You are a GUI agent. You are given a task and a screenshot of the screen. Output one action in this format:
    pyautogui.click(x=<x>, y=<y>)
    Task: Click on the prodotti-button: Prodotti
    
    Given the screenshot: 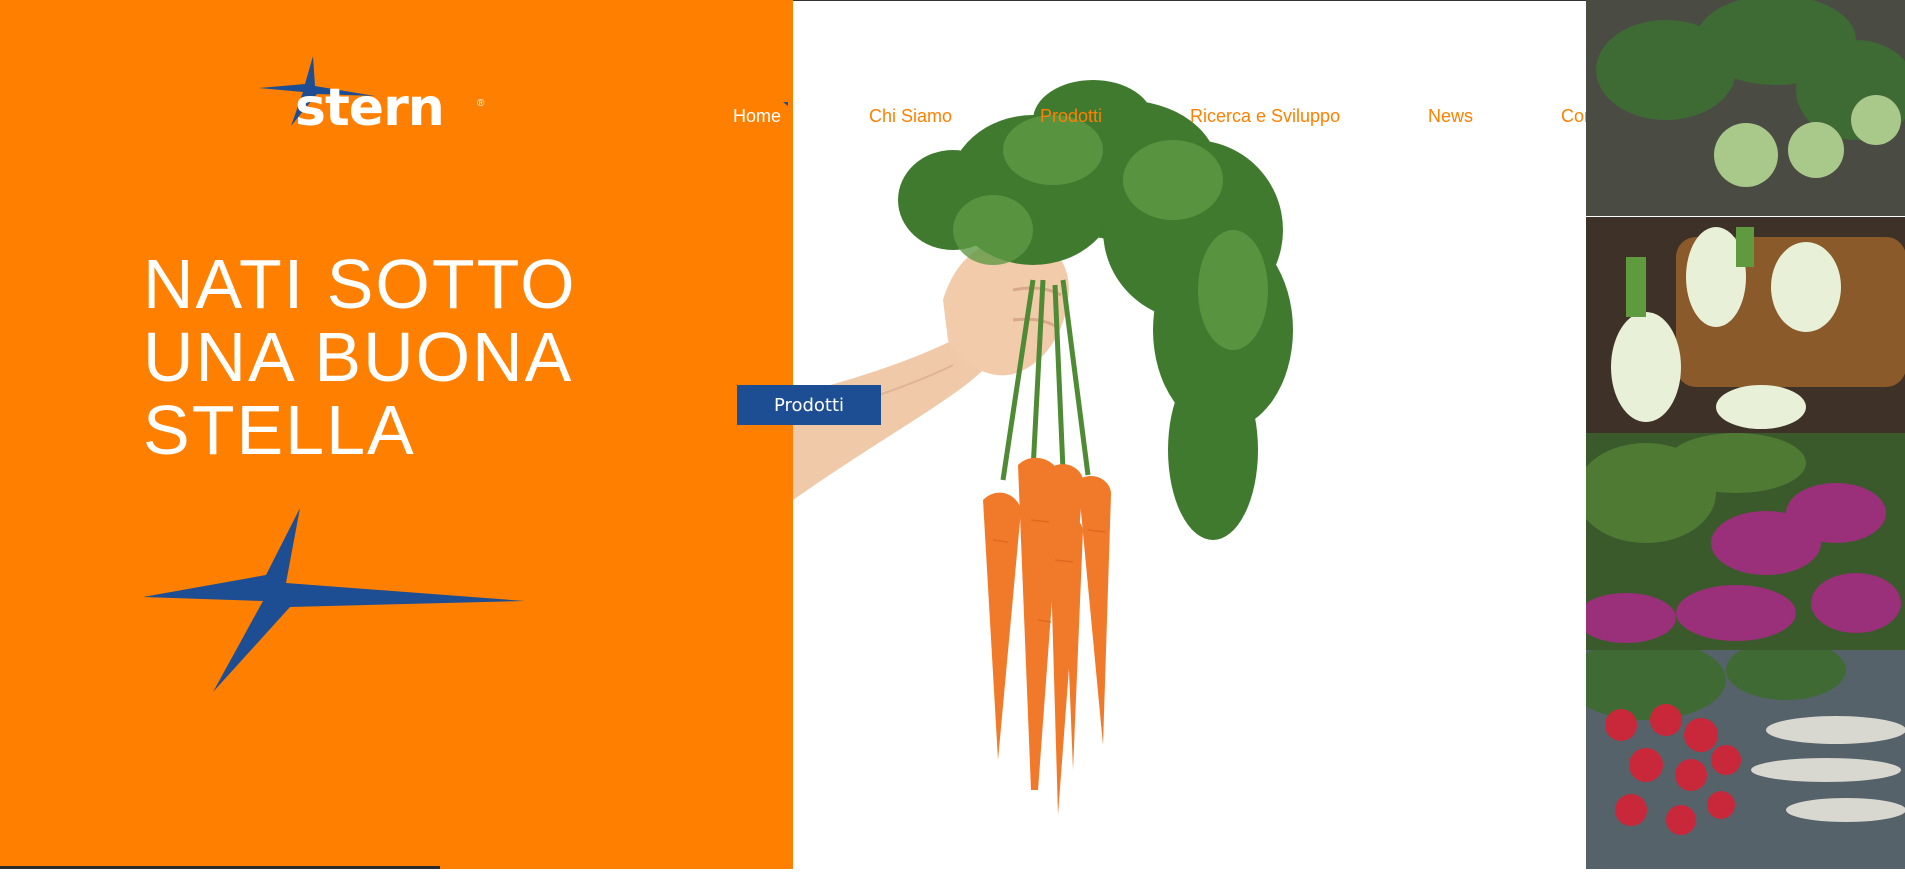 What is the action you would take?
    pyautogui.click(x=809, y=405)
    